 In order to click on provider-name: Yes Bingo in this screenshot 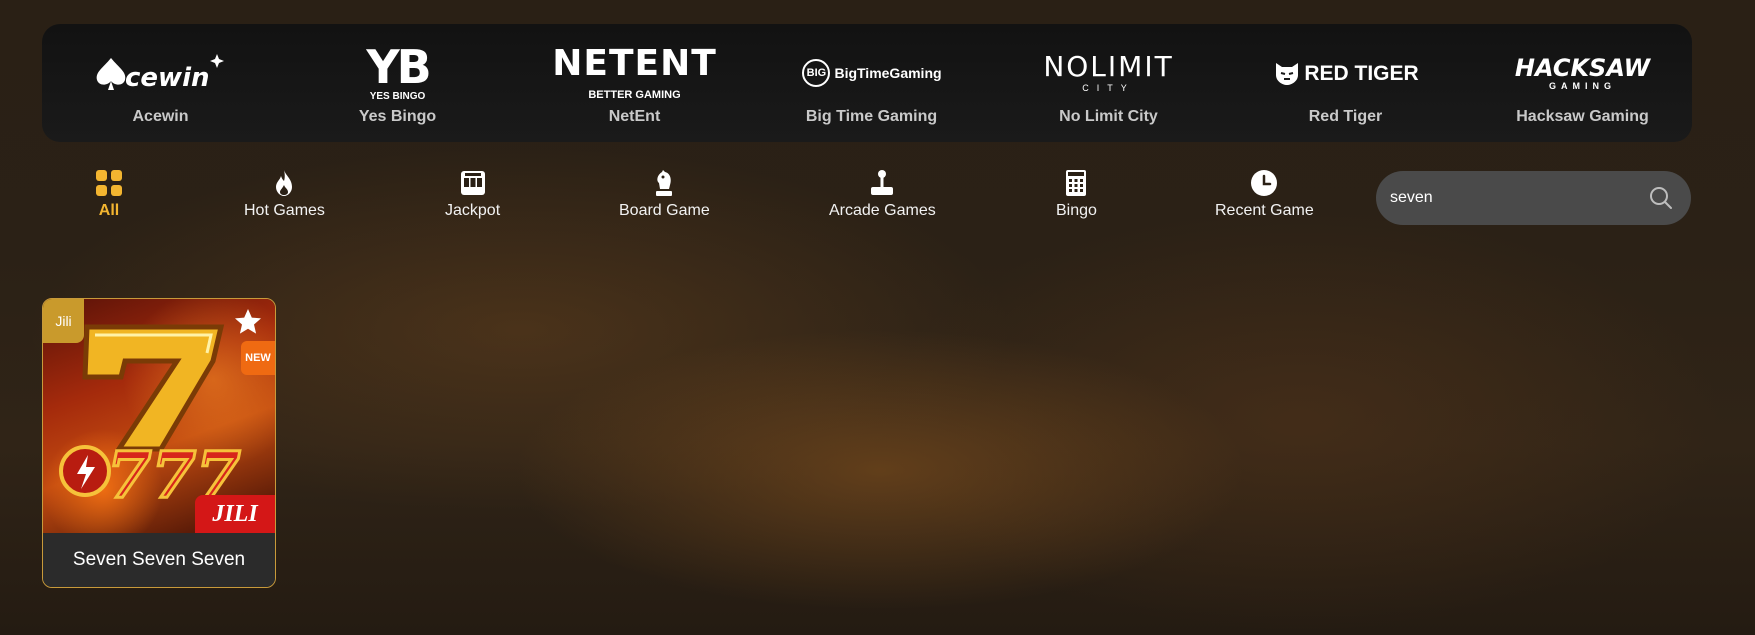, I will do `click(397, 116)`.